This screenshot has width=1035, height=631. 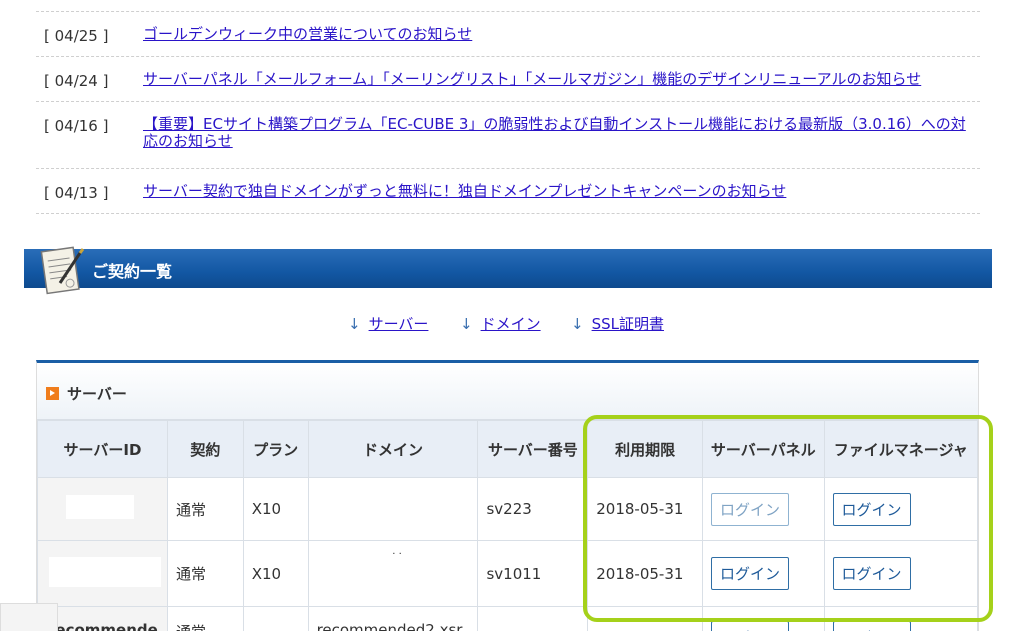 I want to click on expiry-cell, so click(x=645, y=618).